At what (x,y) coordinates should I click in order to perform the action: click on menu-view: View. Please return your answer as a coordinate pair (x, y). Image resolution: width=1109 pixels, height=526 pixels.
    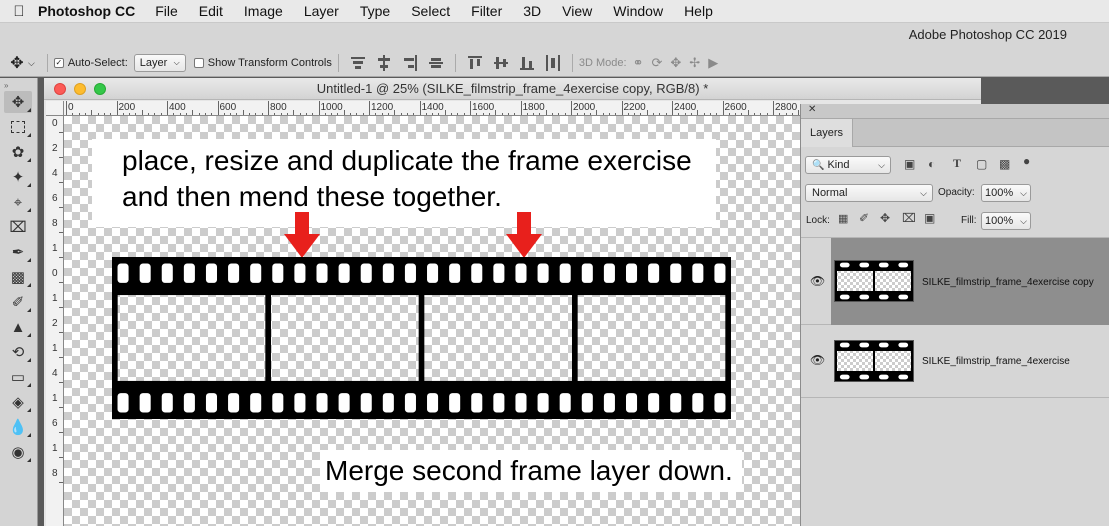
    Looking at the image, I should click on (577, 11).